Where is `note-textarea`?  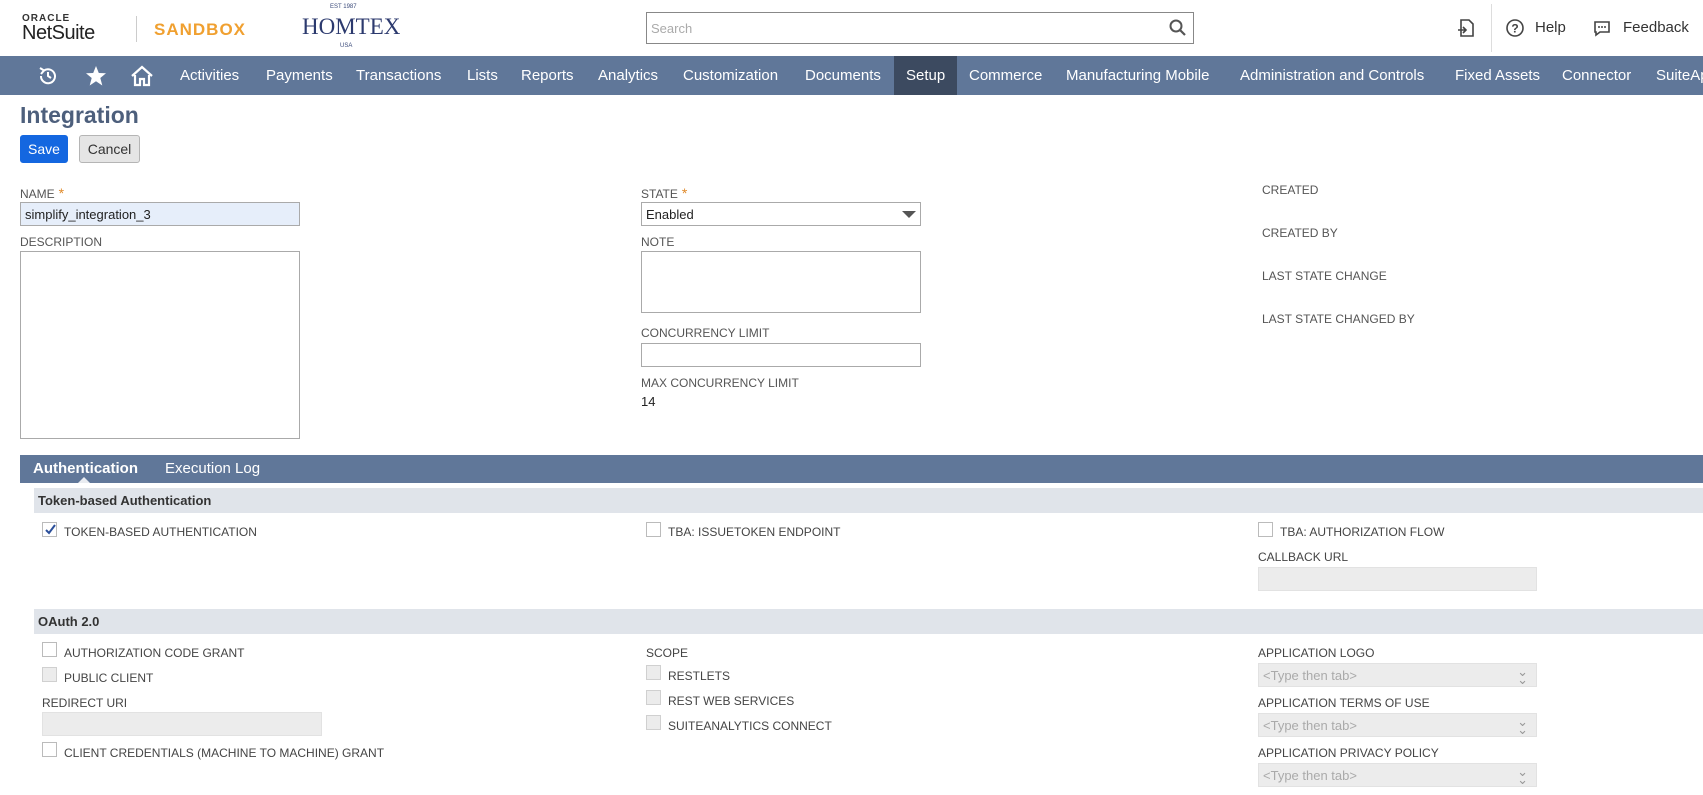 note-textarea is located at coordinates (781, 282).